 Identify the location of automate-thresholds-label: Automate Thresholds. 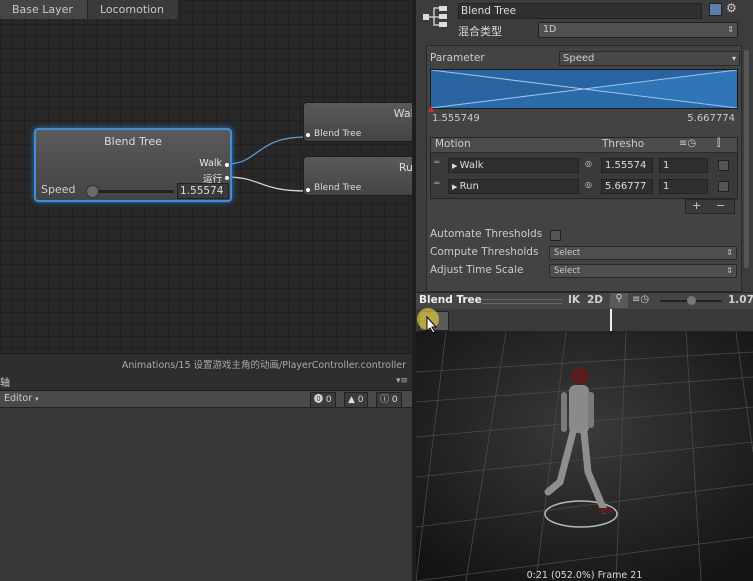
(486, 234).